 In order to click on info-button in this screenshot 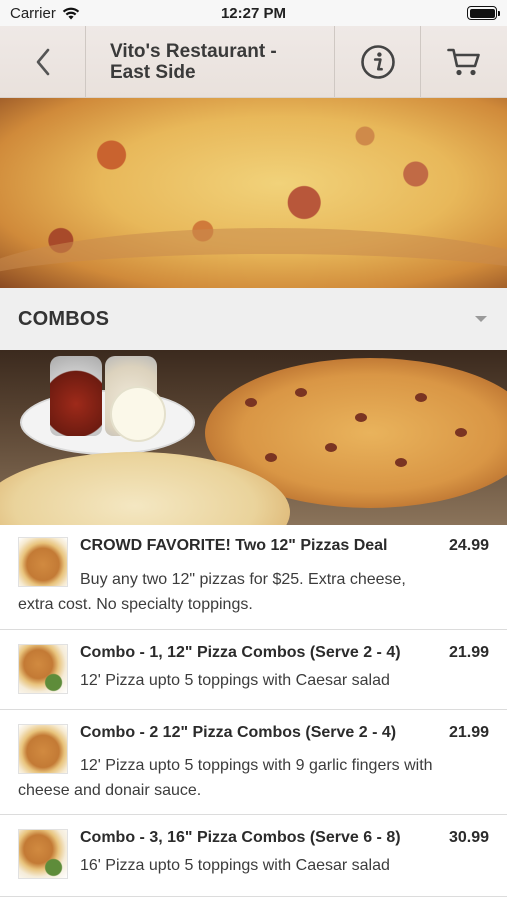, I will do `click(378, 61)`.